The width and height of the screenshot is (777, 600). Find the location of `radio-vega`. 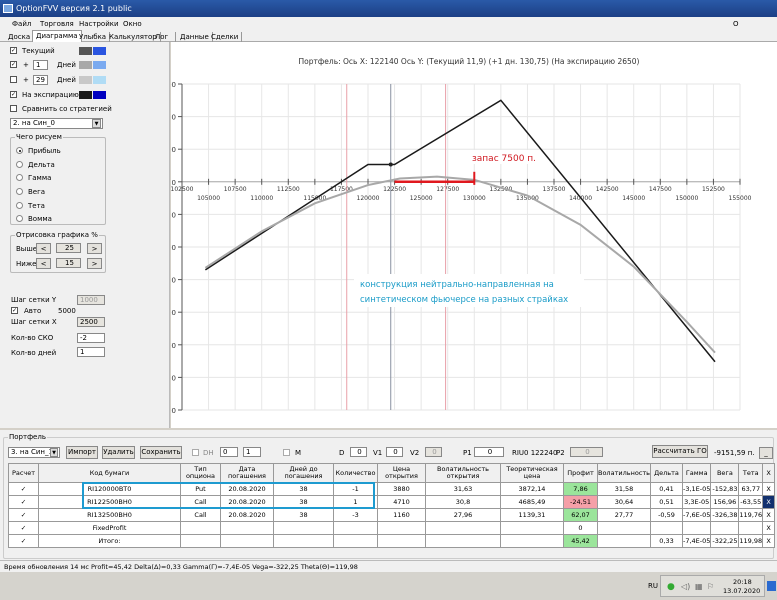

radio-vega is located at coordinates (19, 191).